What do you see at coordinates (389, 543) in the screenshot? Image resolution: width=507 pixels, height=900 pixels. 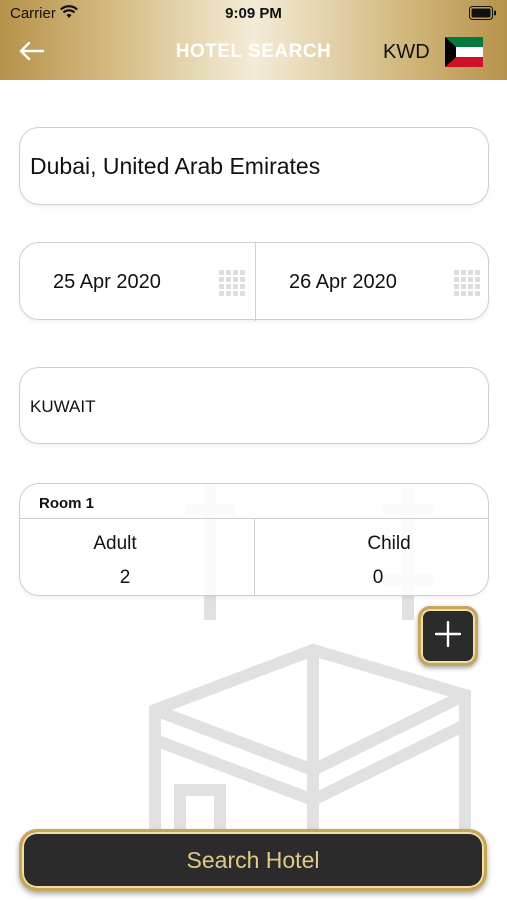 I see `child-label: Child` at bounding box center [389, 543].